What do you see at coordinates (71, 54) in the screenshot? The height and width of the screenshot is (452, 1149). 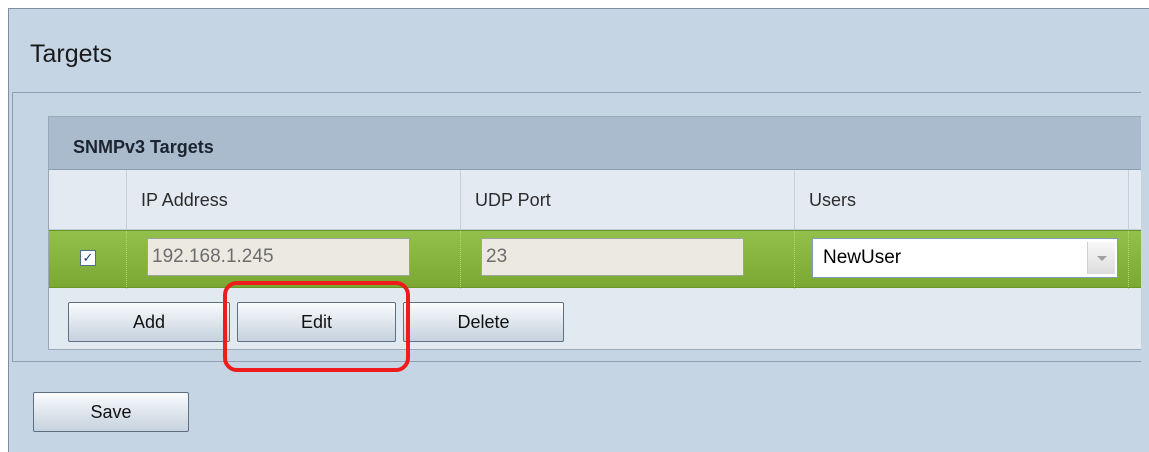 I see `page-title: Targets` at bounding box center [71, 54].